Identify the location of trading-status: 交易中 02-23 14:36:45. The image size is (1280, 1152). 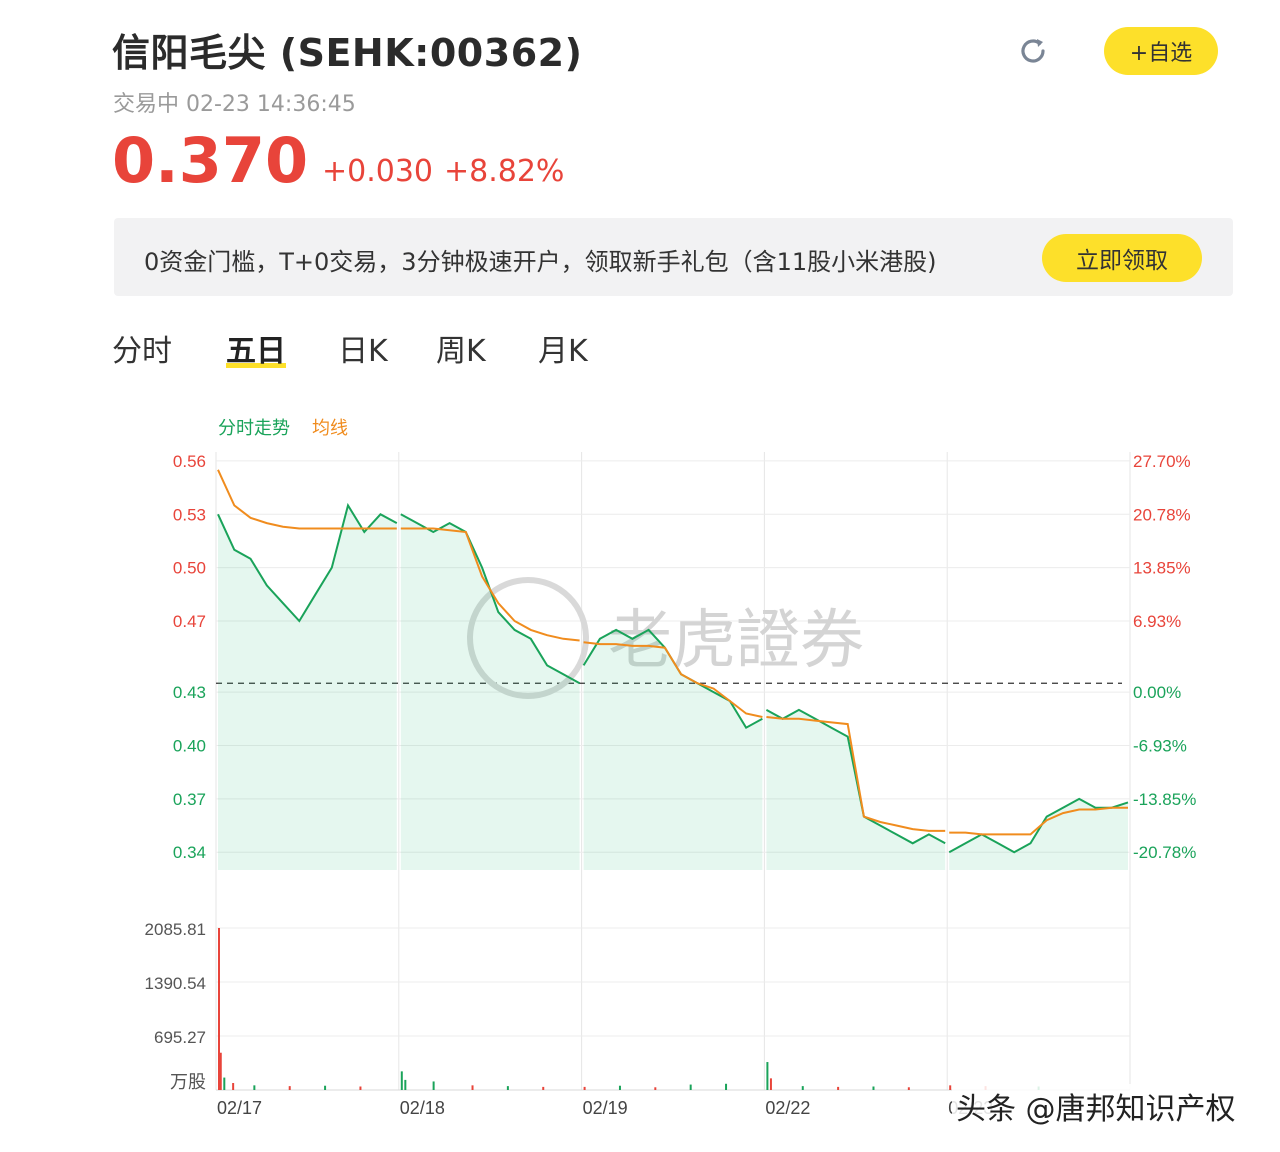
(234, 104).